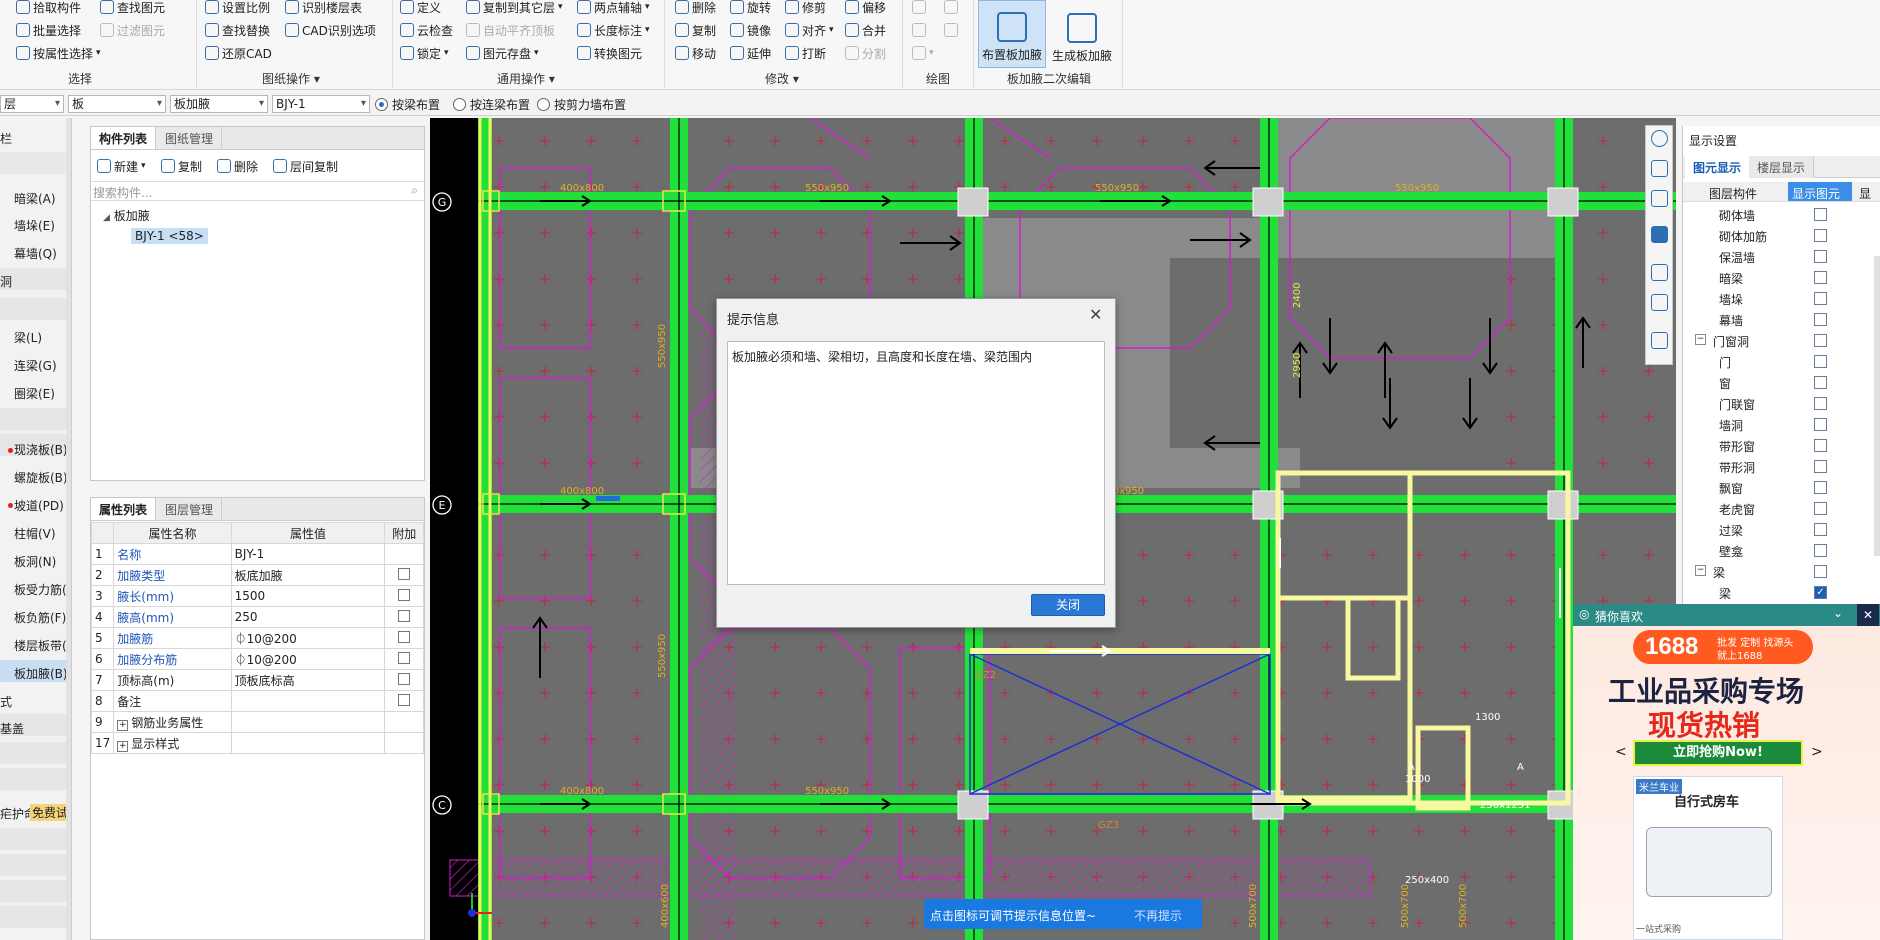 The height and width of the screenshot is (940, 1880). What do you see at coordinates (257, 722) in the screenshot?
I see `property-row: 9 + 钢筋业务属性` at bounding box center [257, 722].